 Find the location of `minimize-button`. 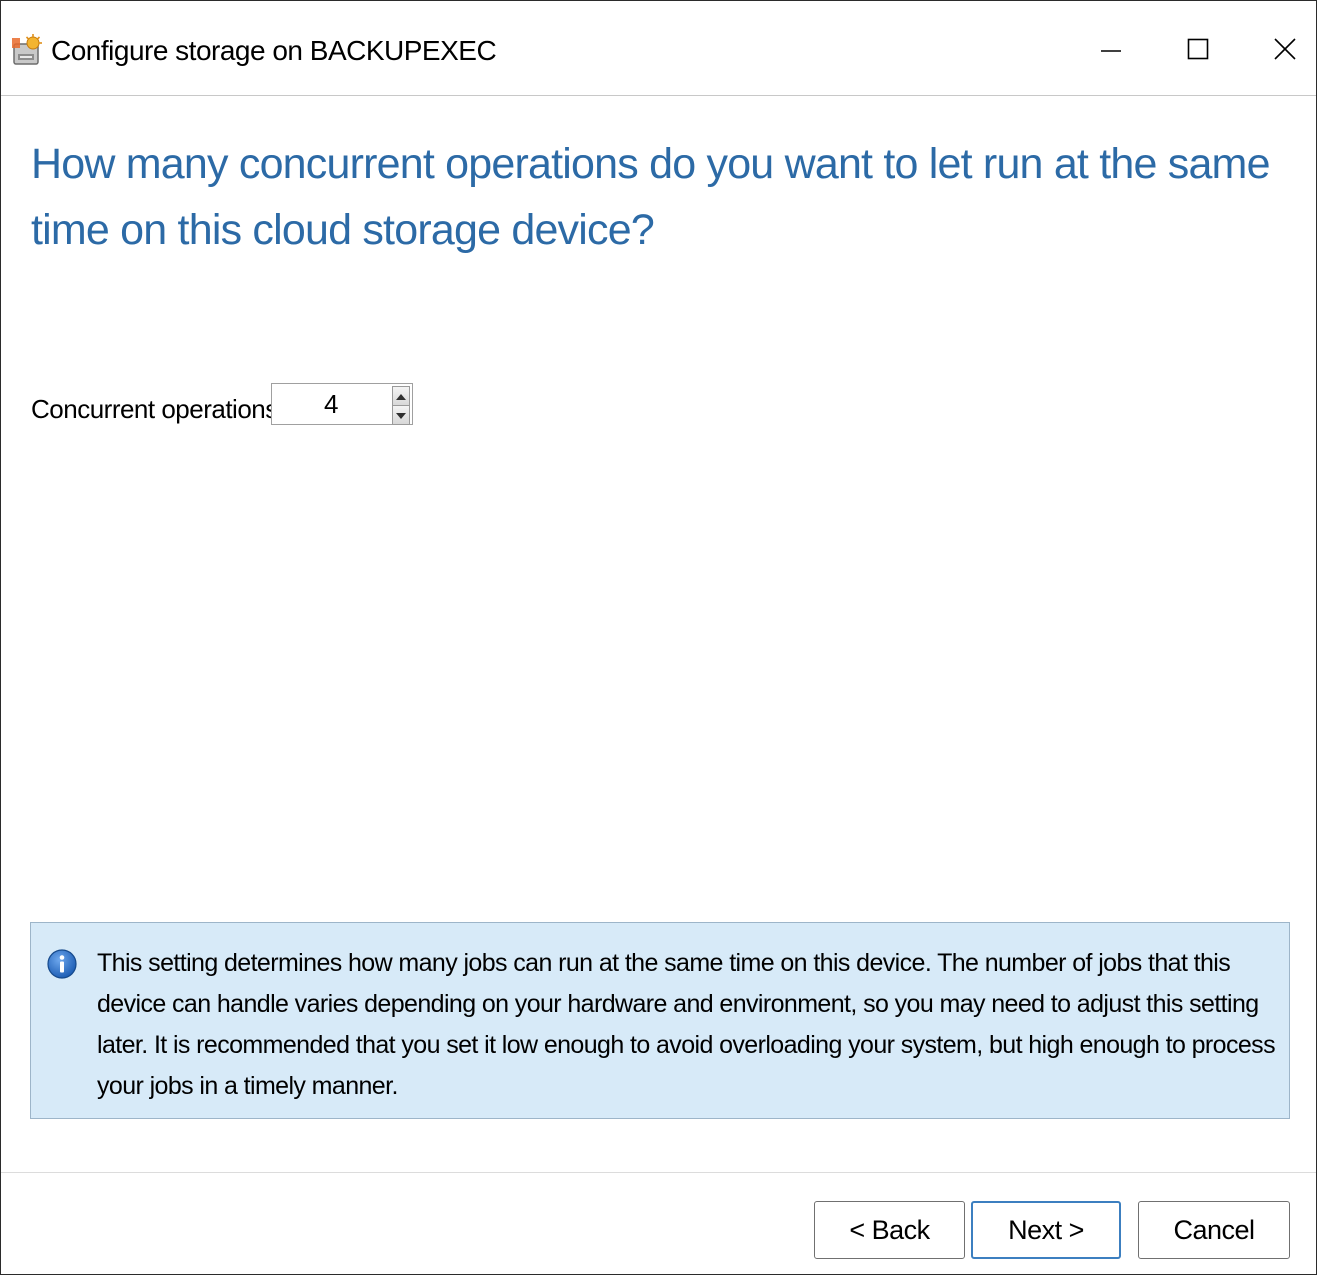

minimize-button is located at coordinates (1111, 49).